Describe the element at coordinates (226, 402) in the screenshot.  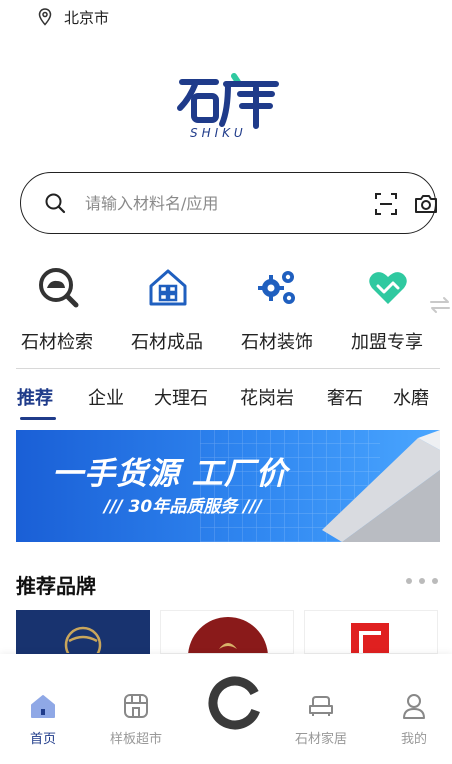
I see `category-tabs: 推荐 企业 大理石 花岗岩 奢石 水磨` at that location.